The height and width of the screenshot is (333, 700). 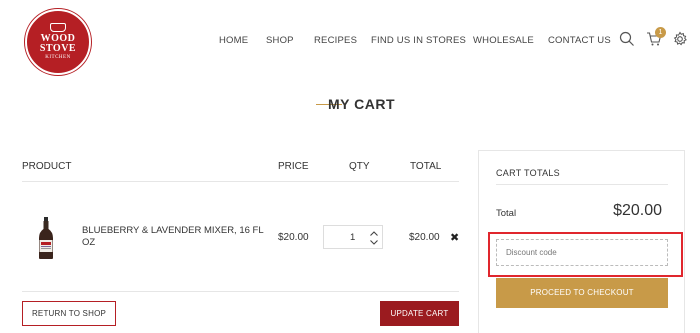 I want to click on page-title: MY CART, so click(x=362, y=104).